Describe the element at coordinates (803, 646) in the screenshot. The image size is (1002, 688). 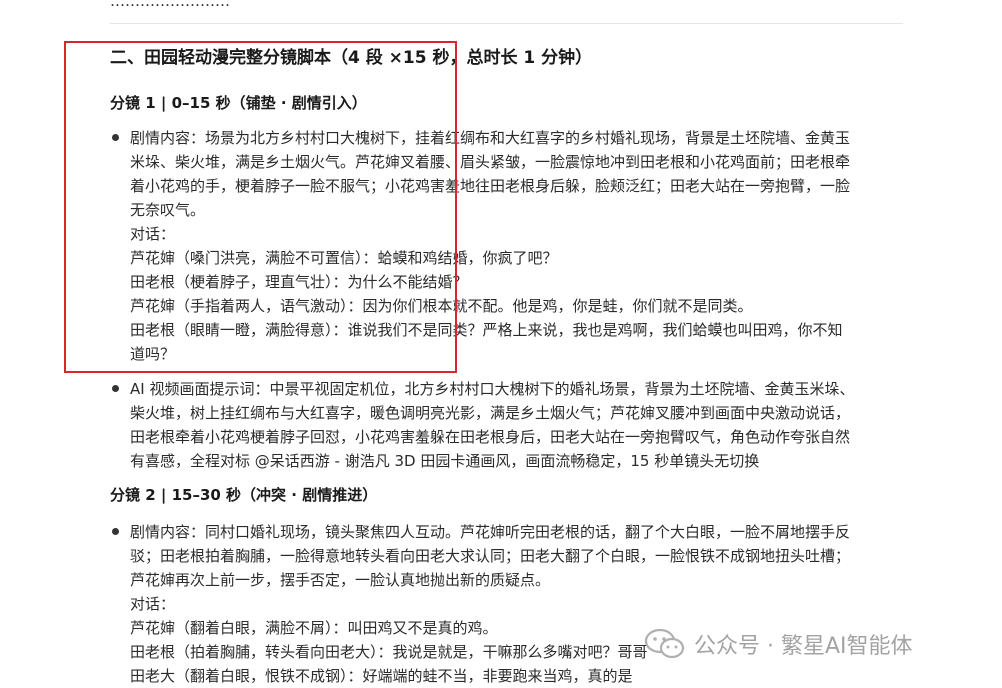
I see `watermark-text: 公众号 · 繁星AI智能体` at that location.